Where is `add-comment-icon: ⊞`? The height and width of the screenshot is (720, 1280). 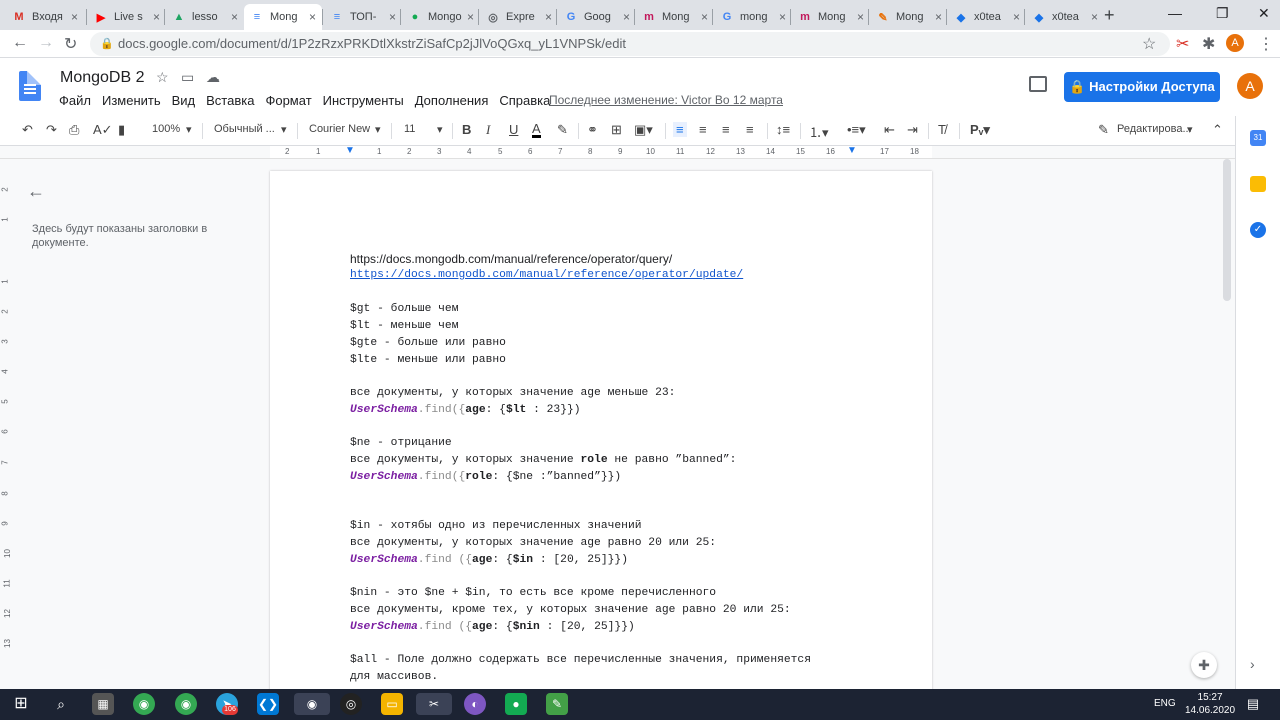
add-comment-icon: ⊞ is located at coordinates (616, 130).